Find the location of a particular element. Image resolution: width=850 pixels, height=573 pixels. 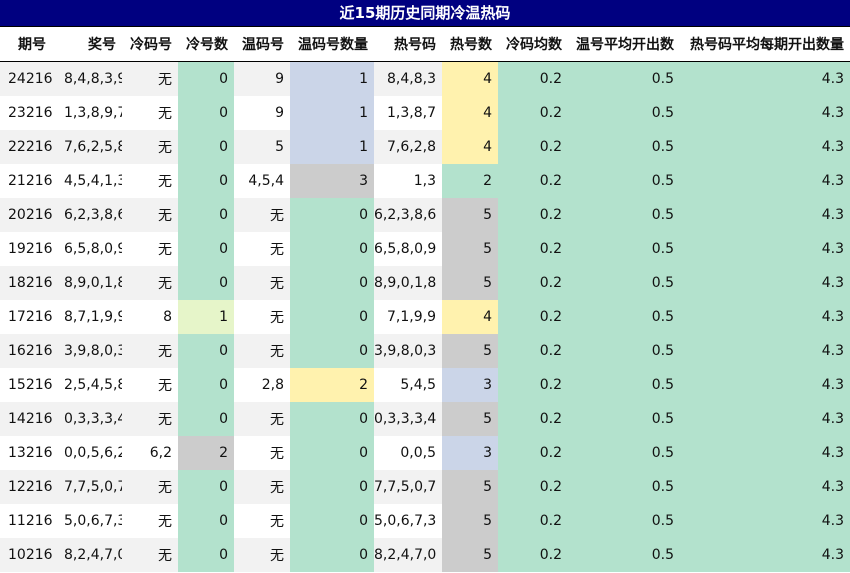

header-hot-average: 热号码平均每期开出数量 is located at coordinates (765, 44).